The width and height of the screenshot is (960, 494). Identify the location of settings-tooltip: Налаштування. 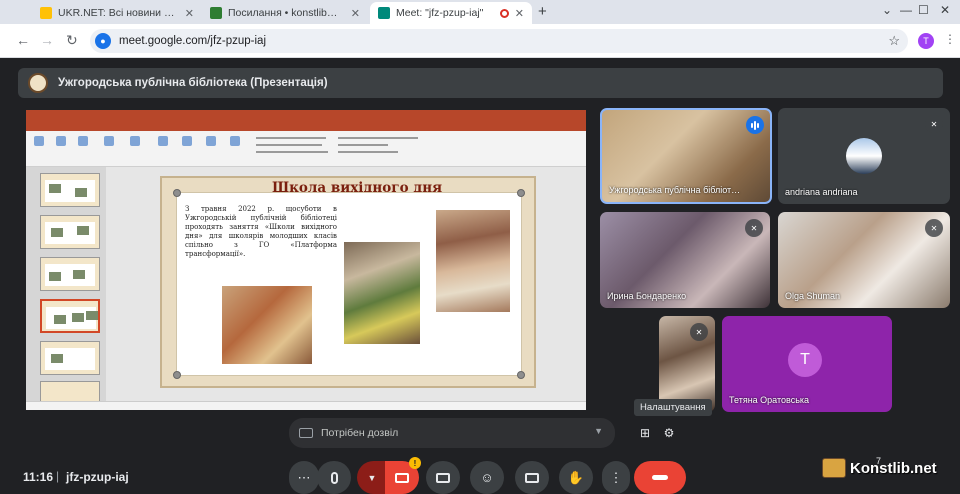
(673, 407).